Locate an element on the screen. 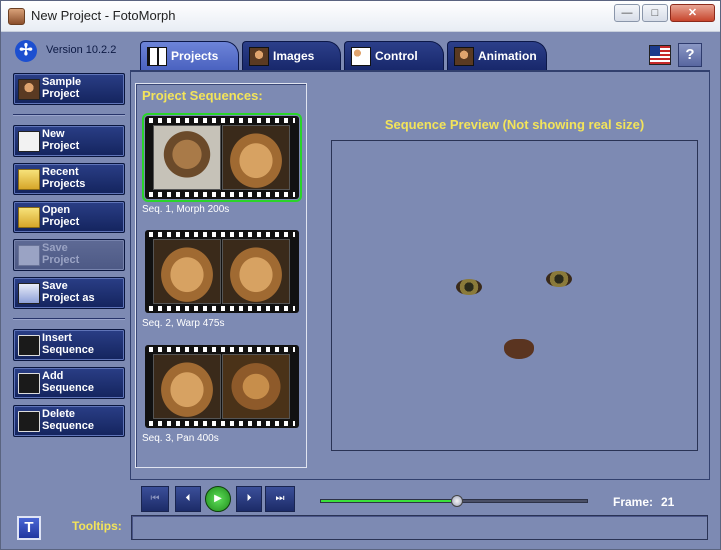 The width and height of the screenshot is (721, 550). frame-slider-fill is located at coordinates (389, 501).